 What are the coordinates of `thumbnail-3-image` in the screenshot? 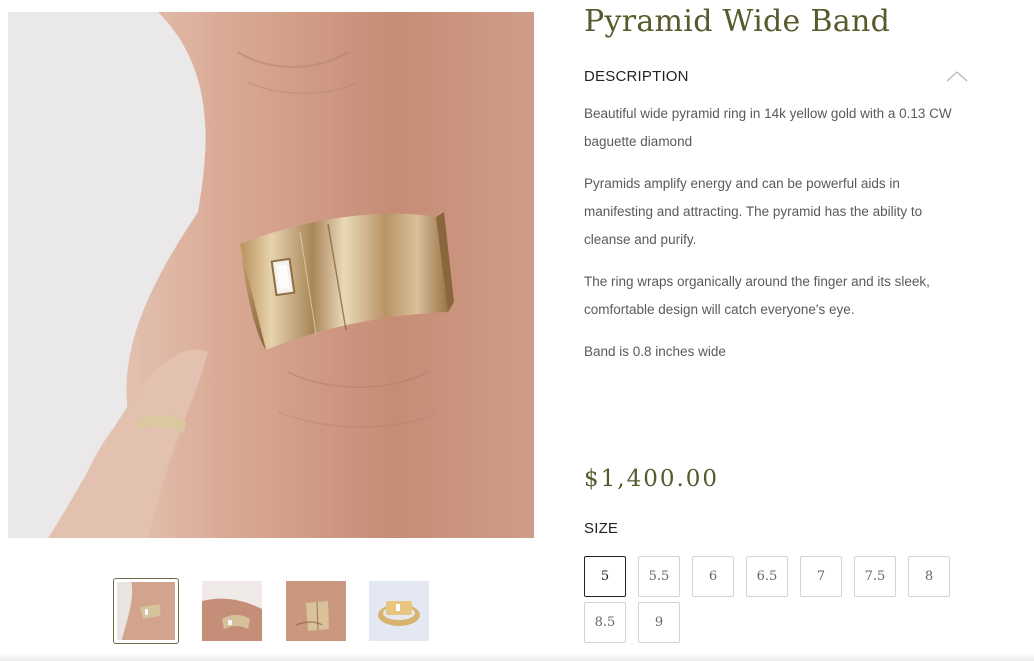 It's located at (316, 611).